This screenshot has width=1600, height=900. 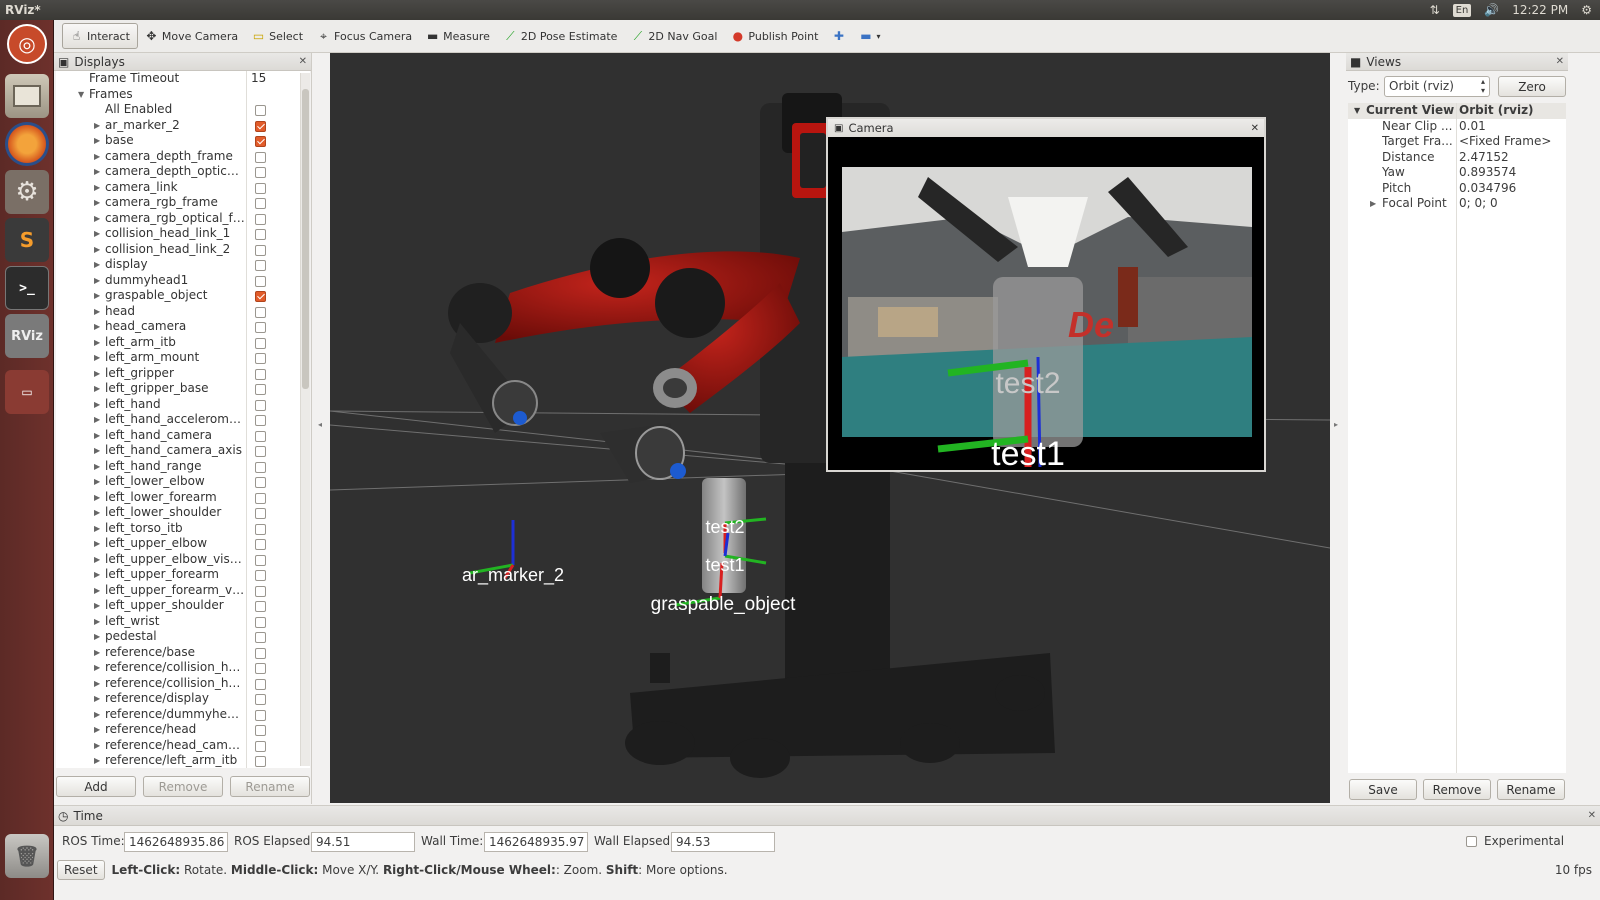 What do you see at coordinates (1532, 86) in the screenshot?
I see `zero-button: Zero` at bounding box center [1532, 86].